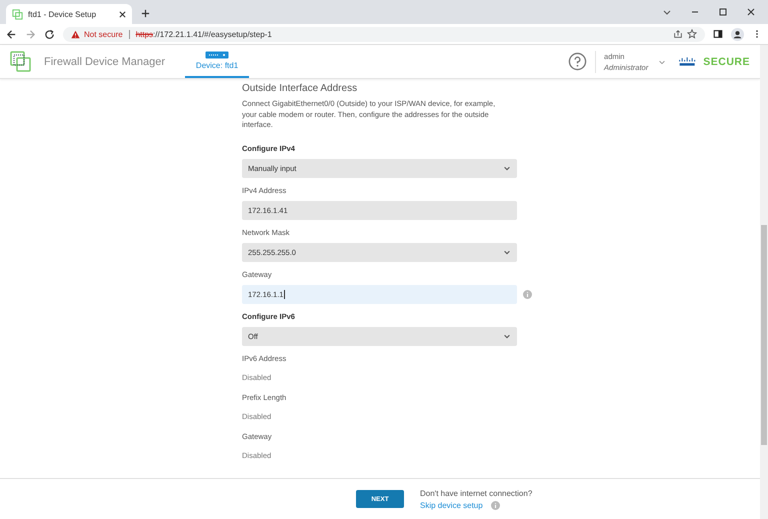  I want to click on warning-icon, so click(75, 34).